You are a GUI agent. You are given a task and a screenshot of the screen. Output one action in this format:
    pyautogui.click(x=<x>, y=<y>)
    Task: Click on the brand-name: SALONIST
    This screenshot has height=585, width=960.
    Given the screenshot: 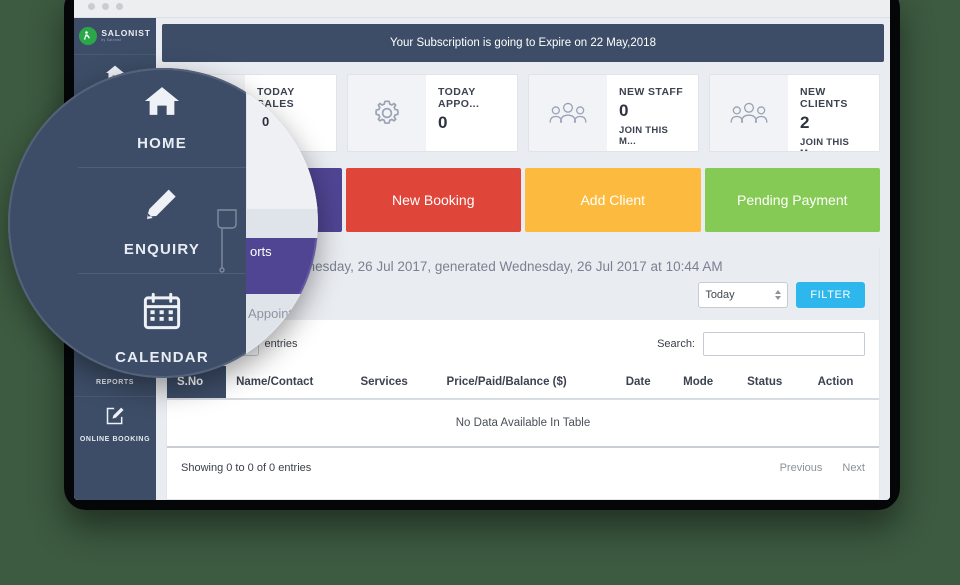 What is the action you would take?
    pyautogui.click(x=126, y=33)
    